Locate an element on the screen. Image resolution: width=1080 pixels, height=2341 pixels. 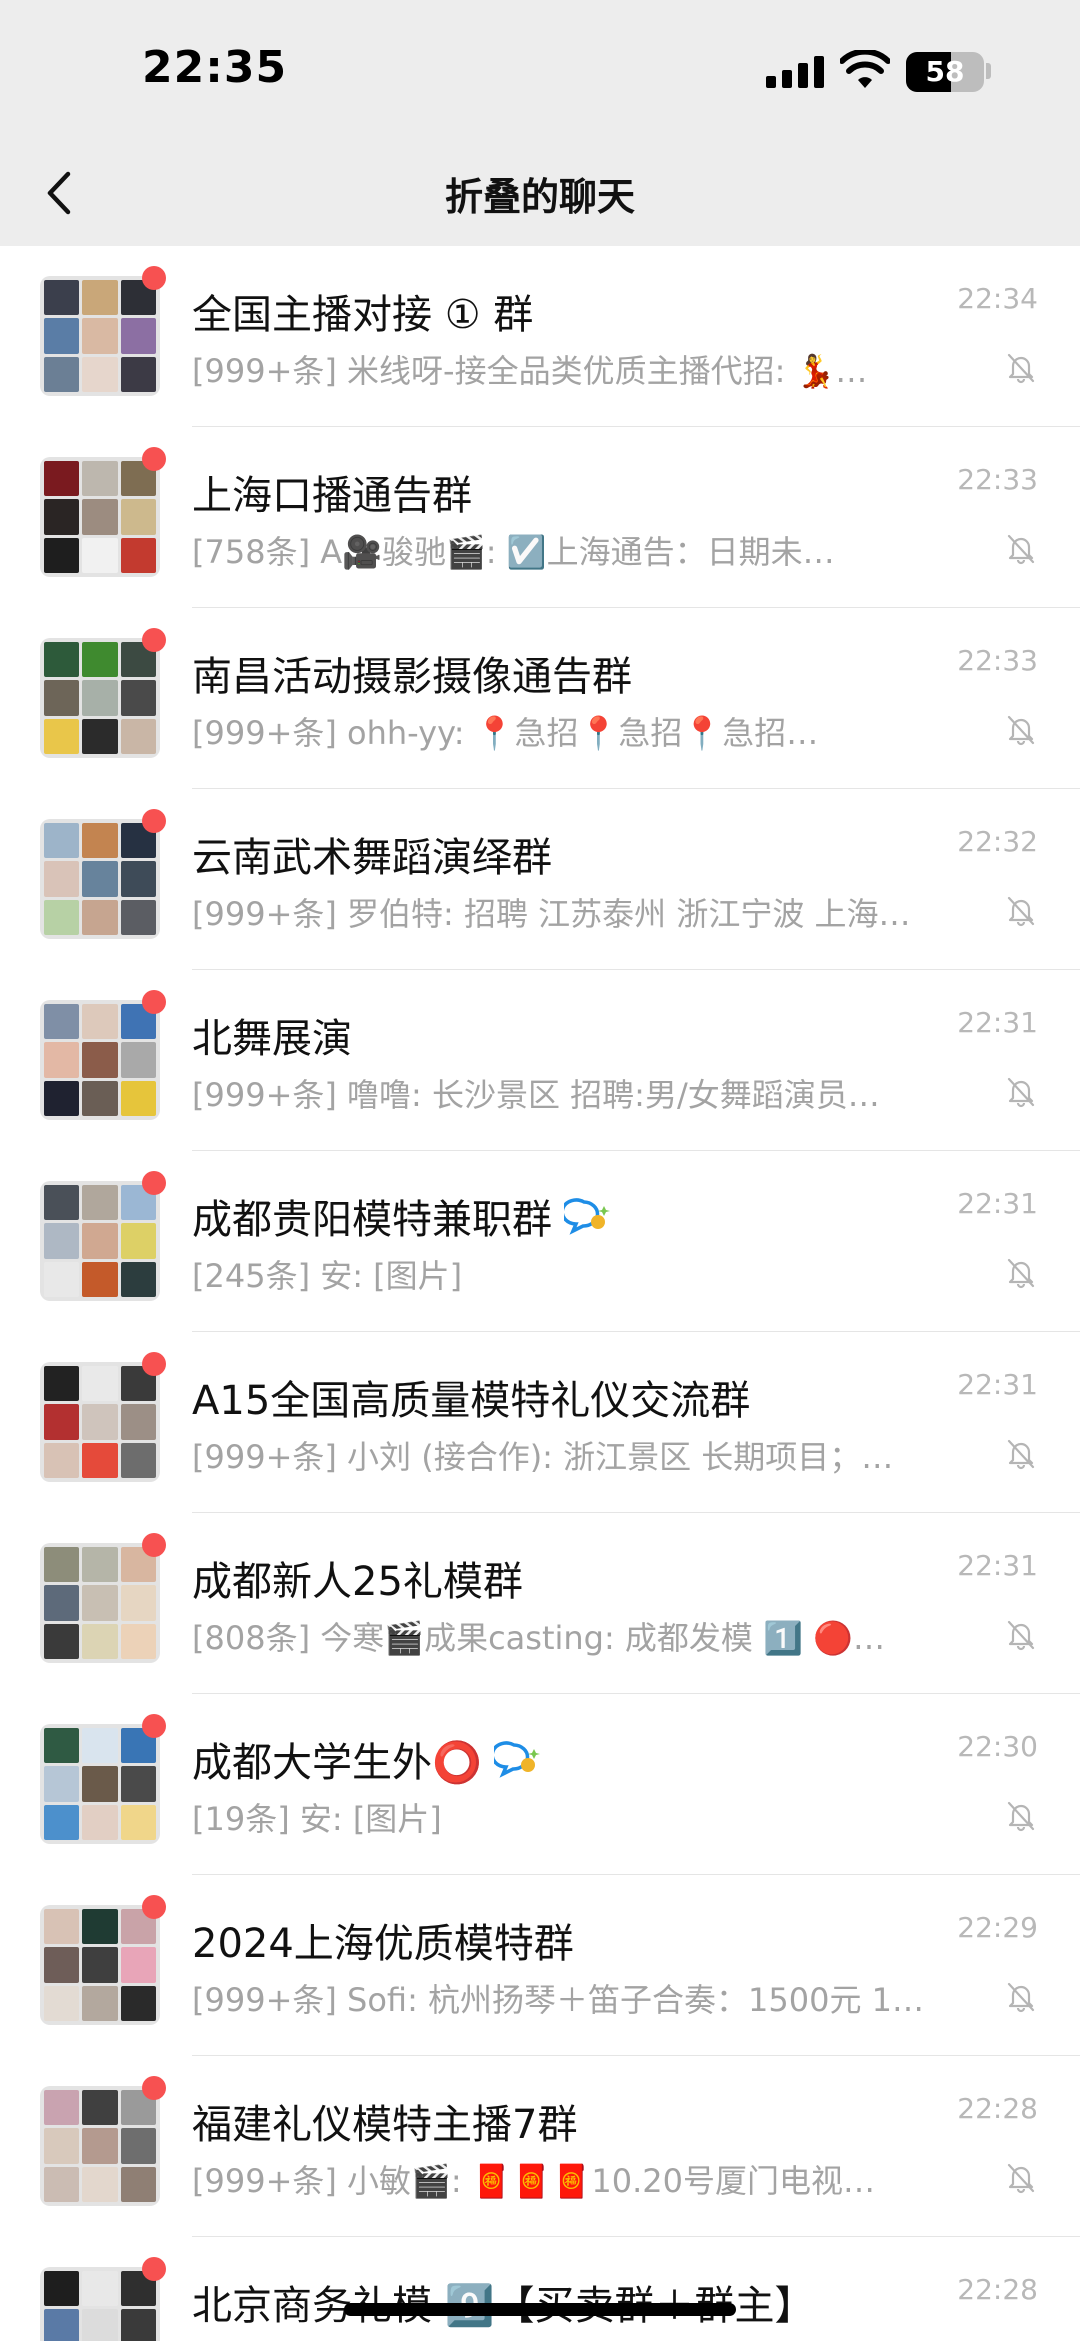
chat-name-text: 全国主播对接 ① 群 is located at coordinates (363, 315).